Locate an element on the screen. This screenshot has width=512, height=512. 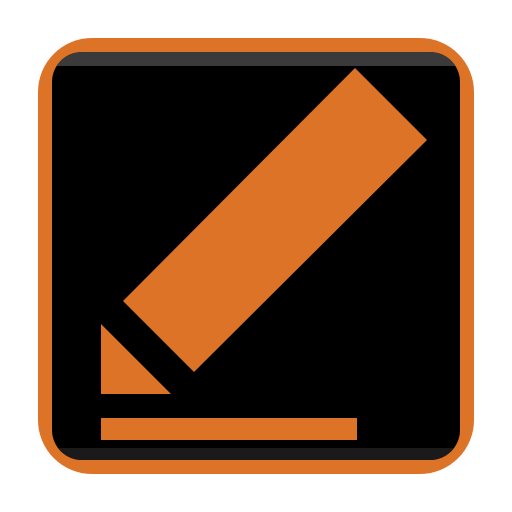
underline-bar is located at coordinates (229, 429).